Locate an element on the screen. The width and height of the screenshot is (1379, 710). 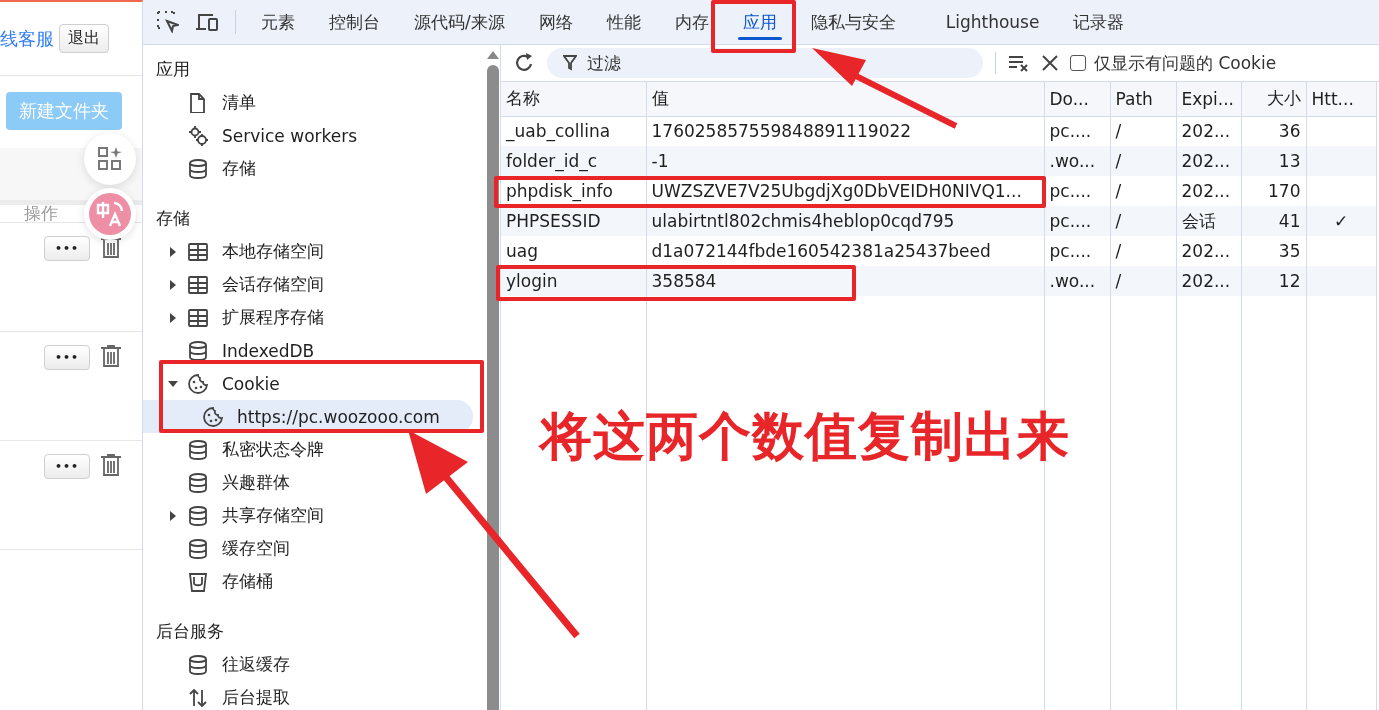
scroll-up-icon is located at coordinates (492, 55).